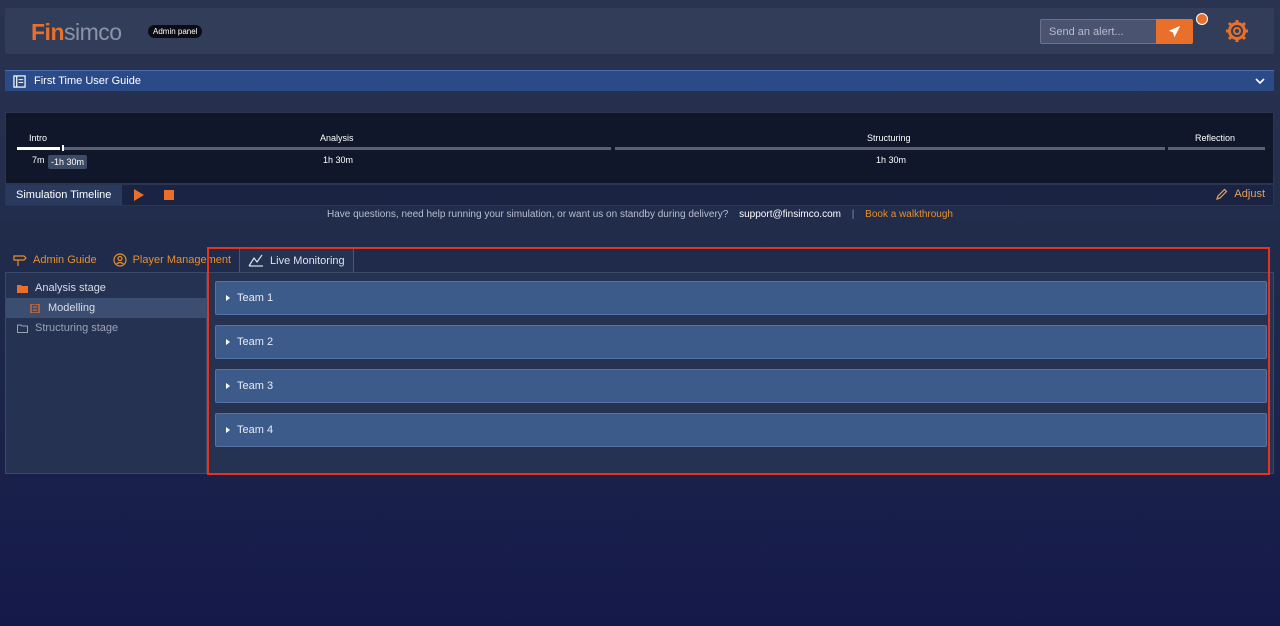 The image size is (1280, 626). What do you see at coordinates (890, 148) in the screenshot?
I see `phase-track-structuring` at bounding box center [890, 148].